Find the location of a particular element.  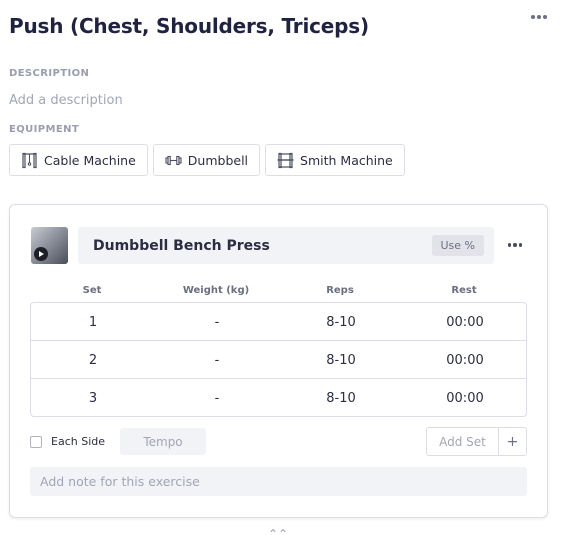

tempo-field: Tempo is located at coordinates (163, 441).